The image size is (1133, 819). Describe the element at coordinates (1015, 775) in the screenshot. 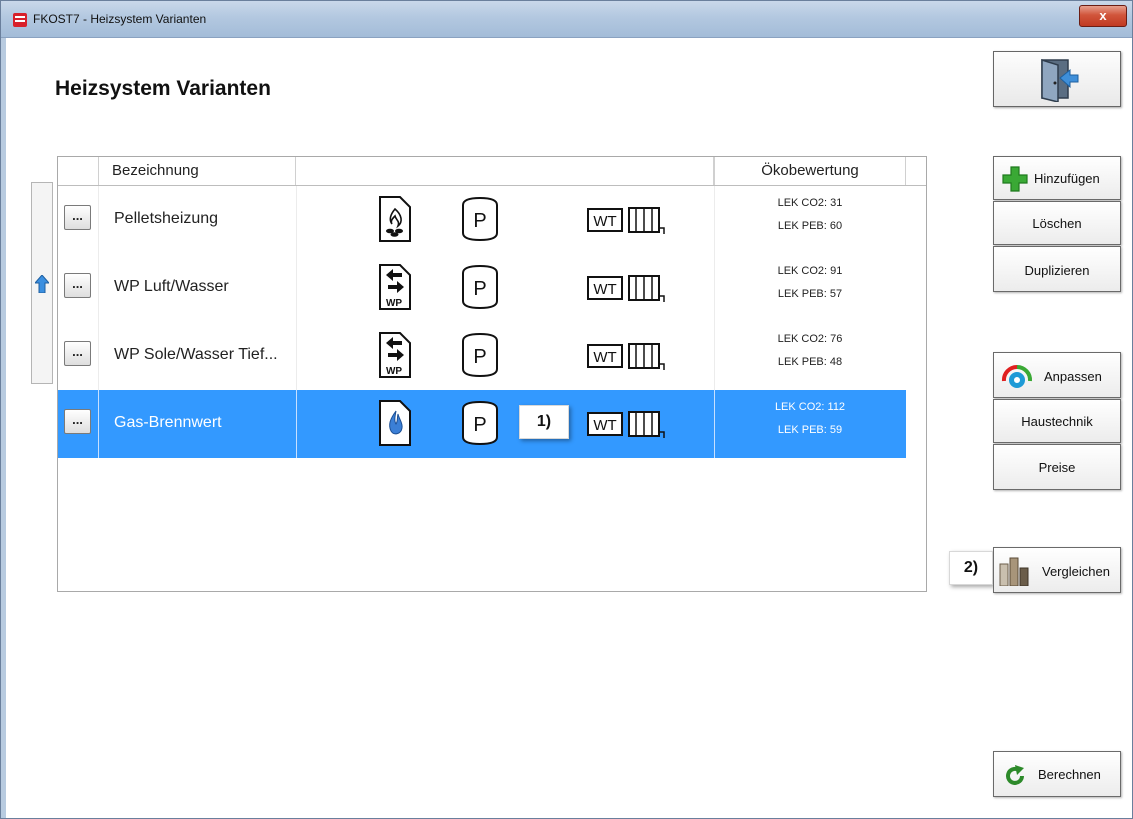

I see `refresh-icon` at that location.